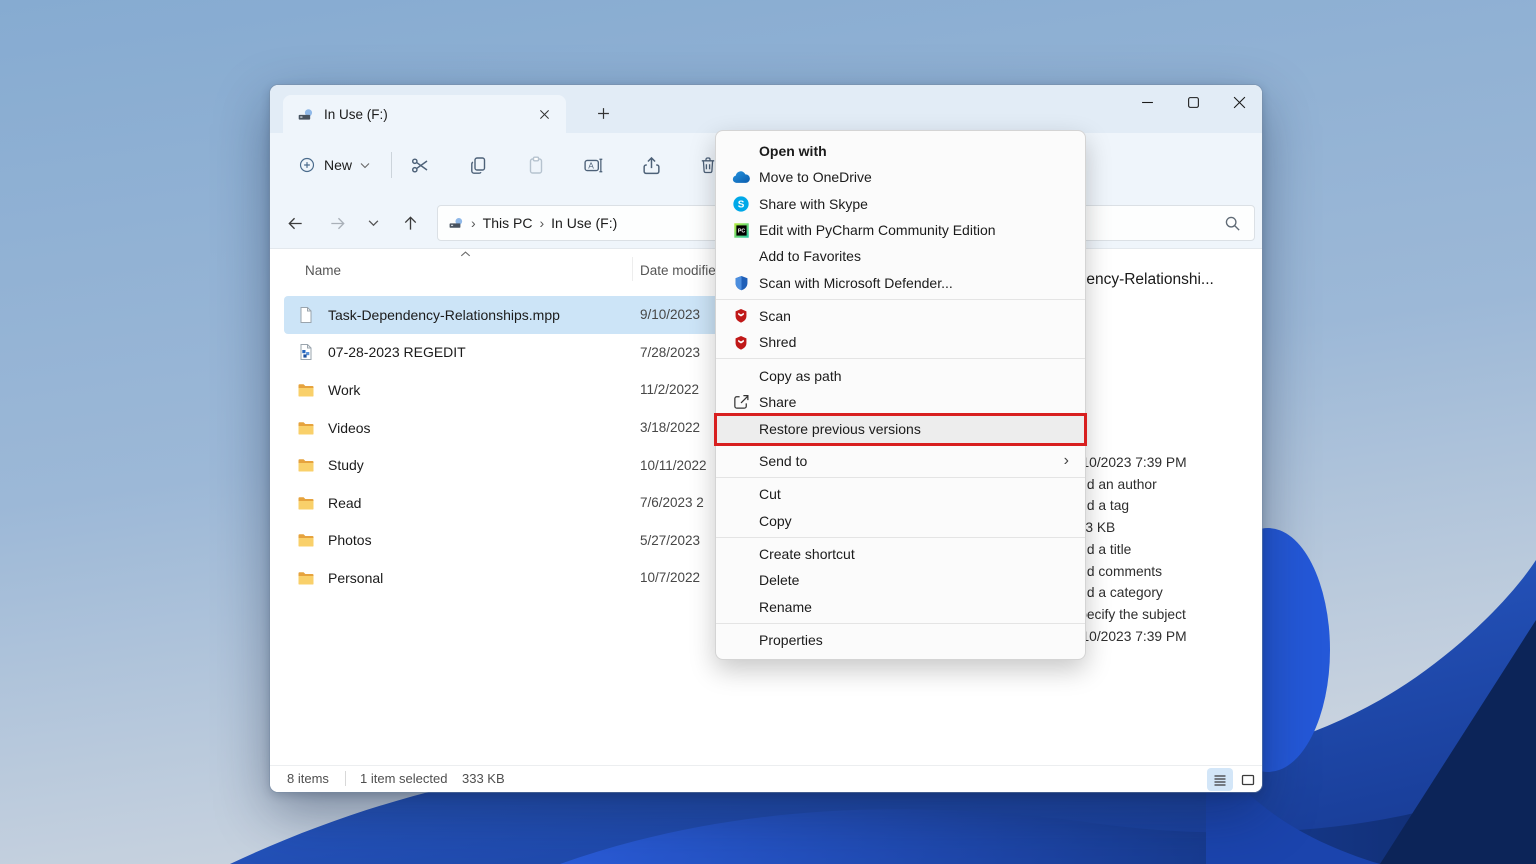  I want to click on menu-item-rename: Rename, so click(900, 606).